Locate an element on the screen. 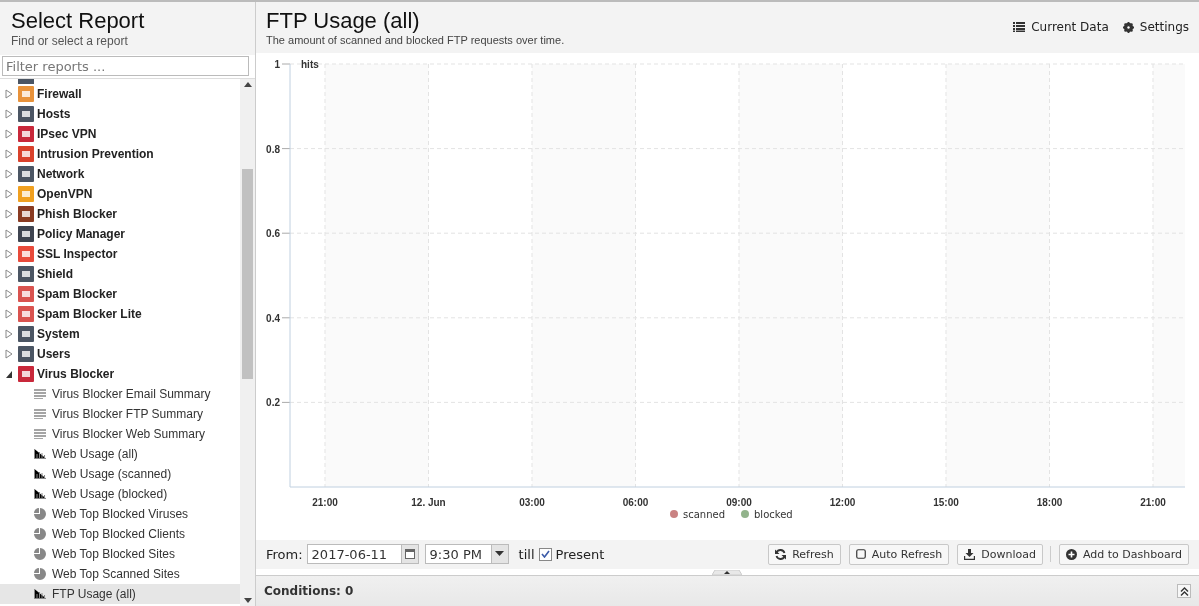 The width and height of the screenshot is (1199, 606). scroll-down-arrow-icon is located at coordinates (247, 600).